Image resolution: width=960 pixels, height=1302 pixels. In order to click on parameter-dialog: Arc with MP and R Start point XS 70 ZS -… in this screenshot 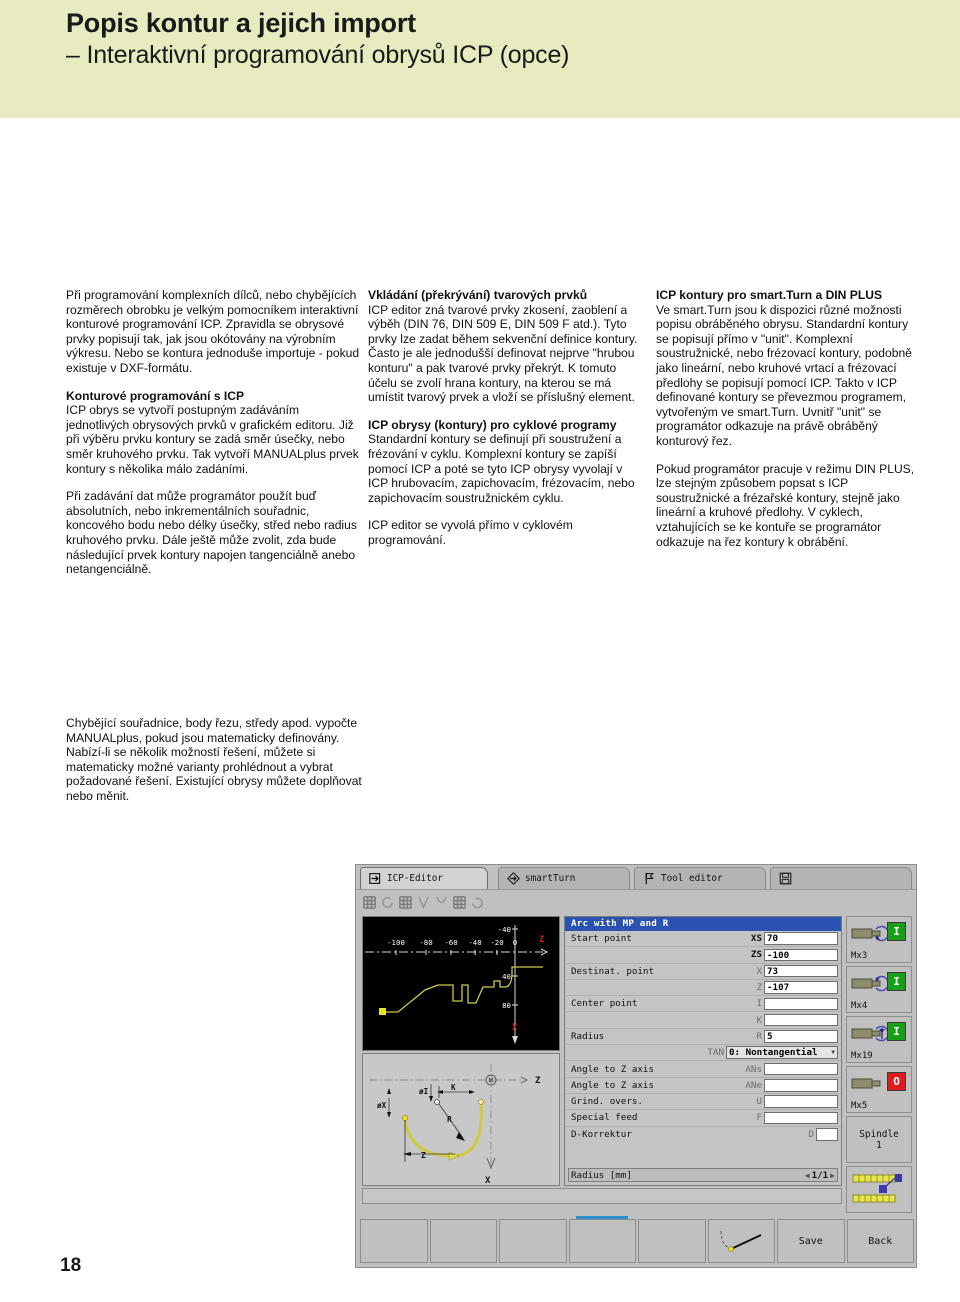, I will do `click(703, 1051)`.